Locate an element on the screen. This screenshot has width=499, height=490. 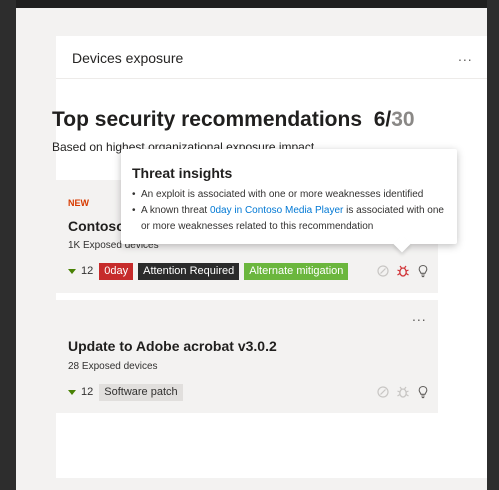
recommendation-tags-row: 12 Software patch is located at coordinates (128, 392).